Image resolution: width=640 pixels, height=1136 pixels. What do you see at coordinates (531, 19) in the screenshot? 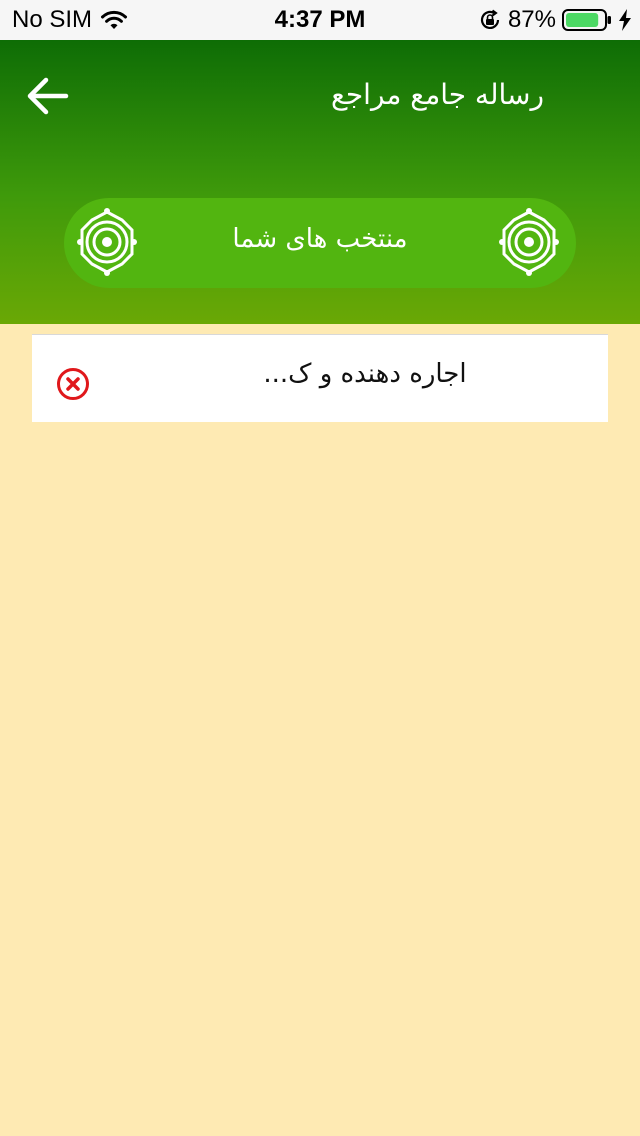
I see `battery-percent: 87%` at bounding box center [531, 19].